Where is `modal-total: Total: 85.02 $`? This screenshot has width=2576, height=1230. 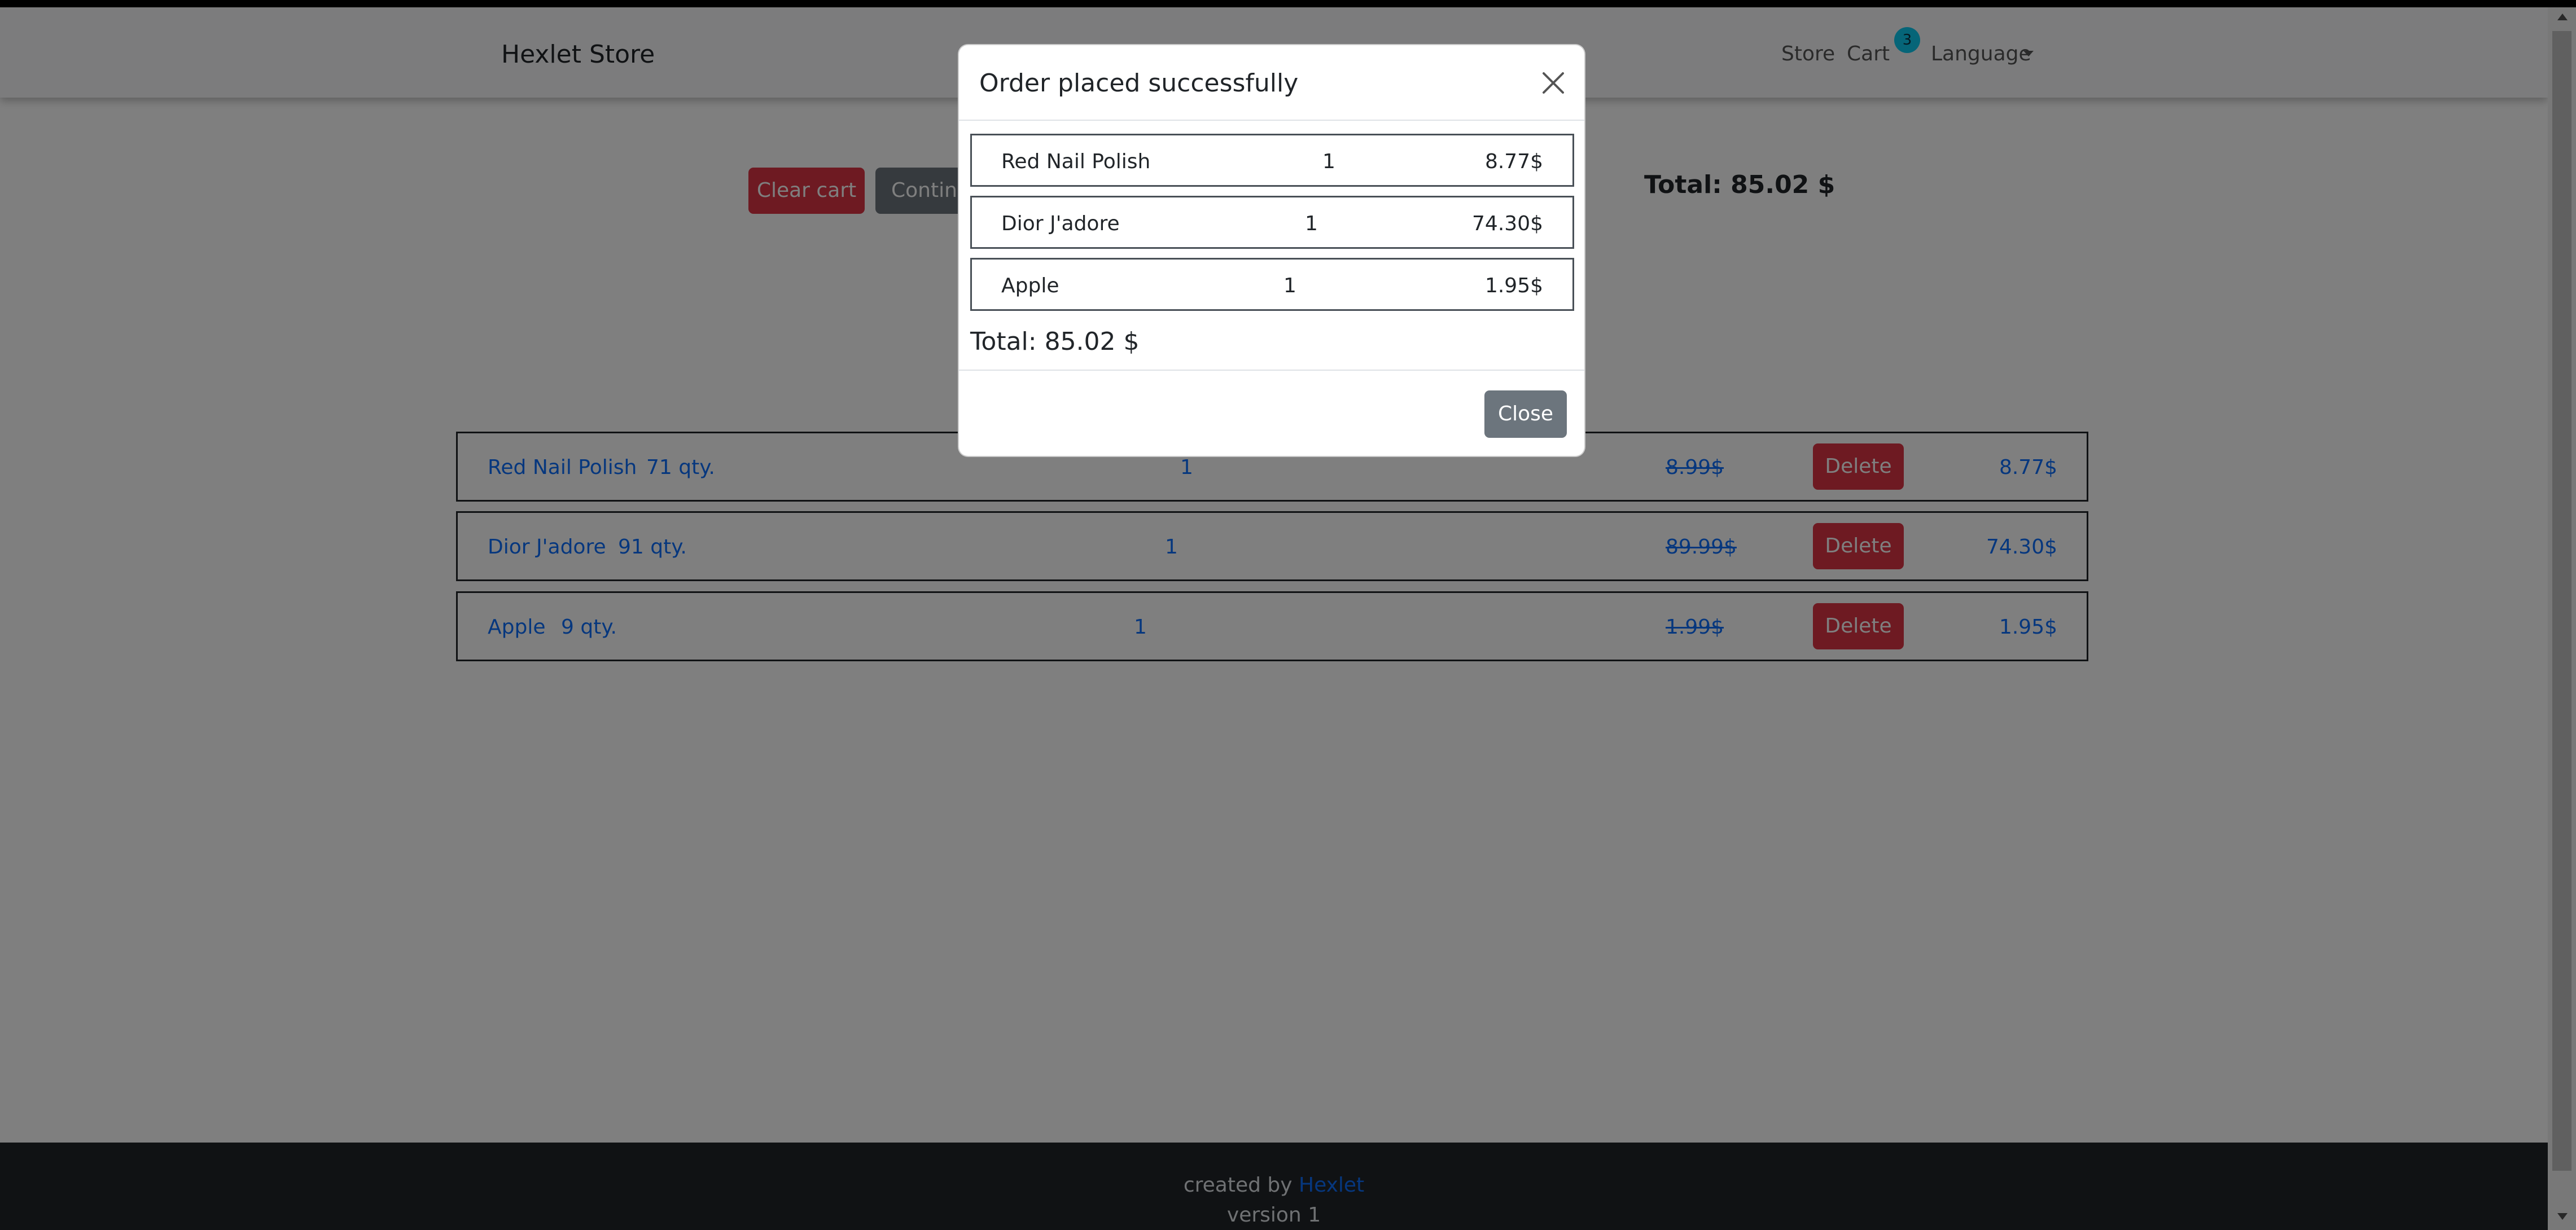 modal-total: Total: 85.02 $ is located at coordinates (1055, 341).